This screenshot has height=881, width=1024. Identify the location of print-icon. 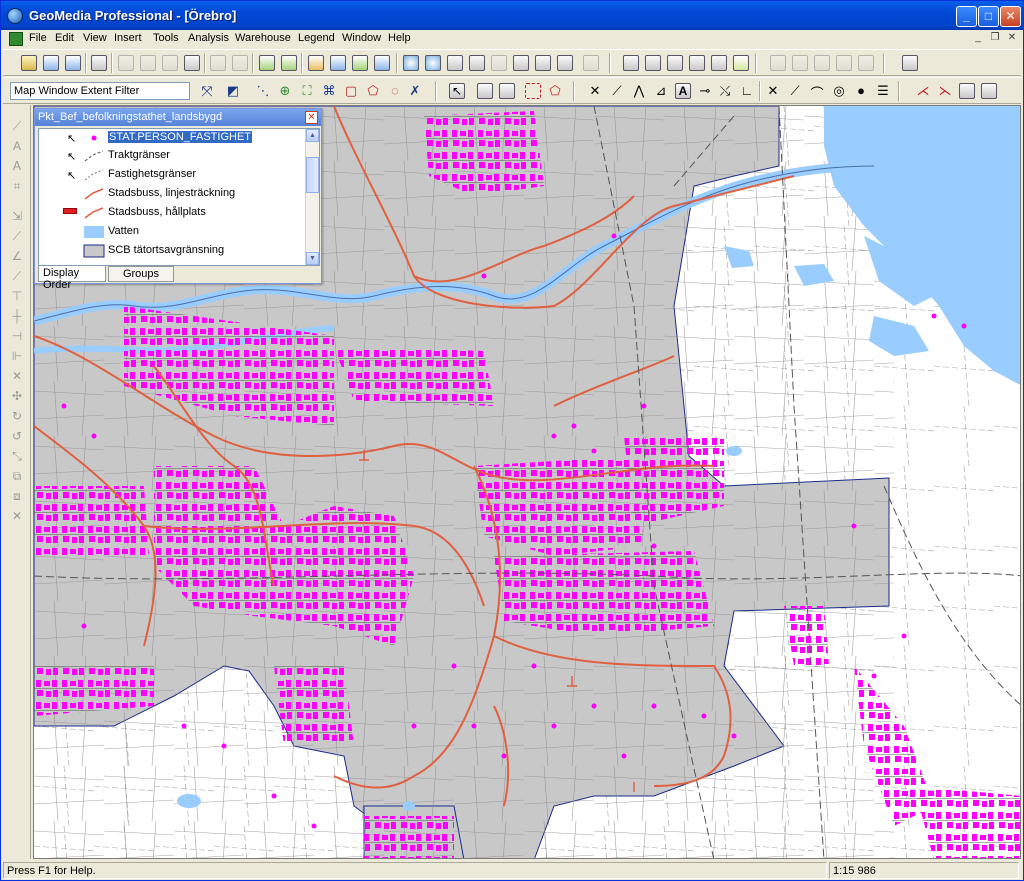
(99, 63).